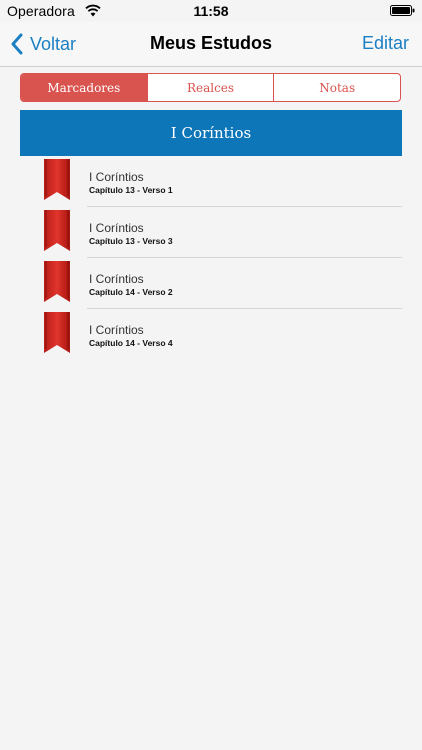 The height and width of the screenshot is (750, 422). What do you see at coordinates (211, 232) in the screenshot?
I see `list-item: I Coríntios Capítulo 13 - Verso 3` at bounding box center [211, 232].